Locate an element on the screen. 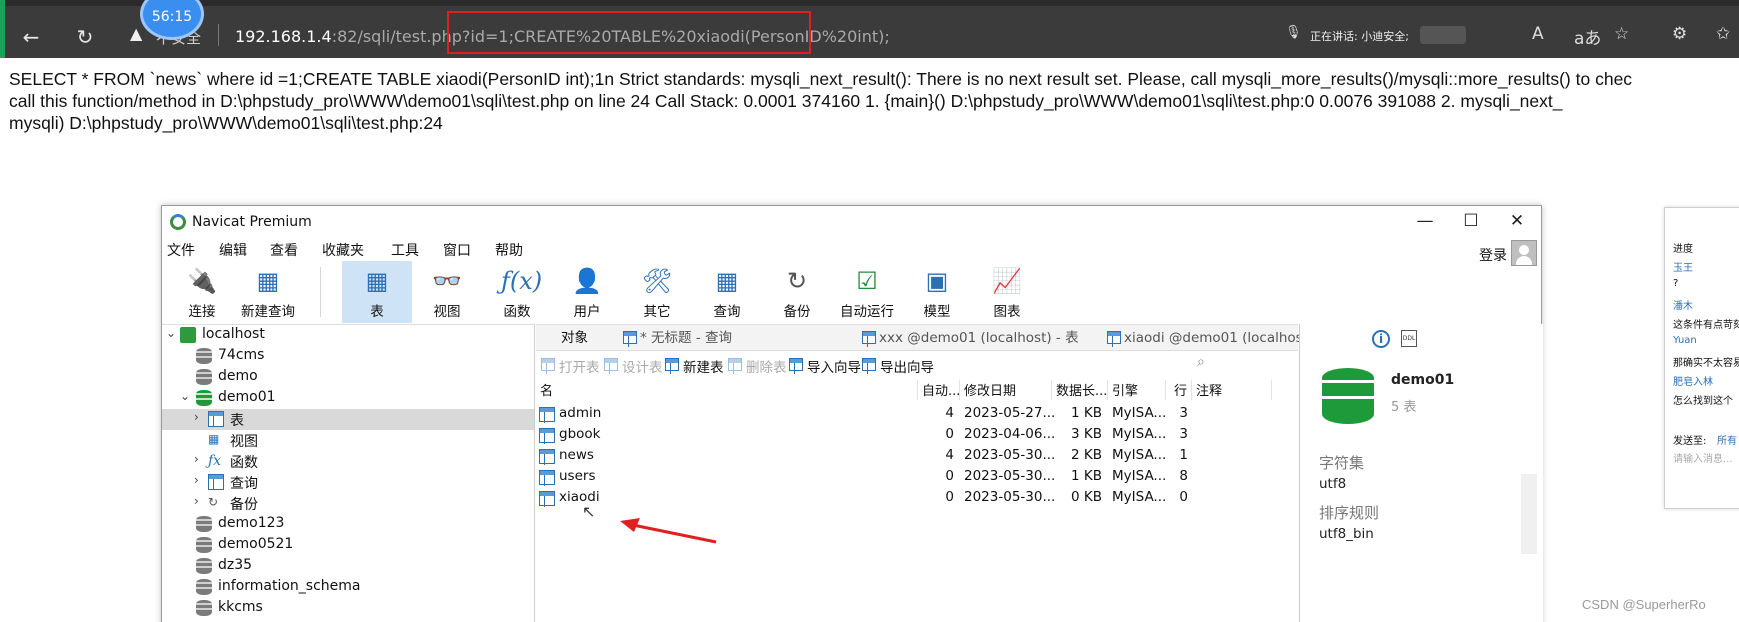  table-icon is located at coordinates (216, 419).